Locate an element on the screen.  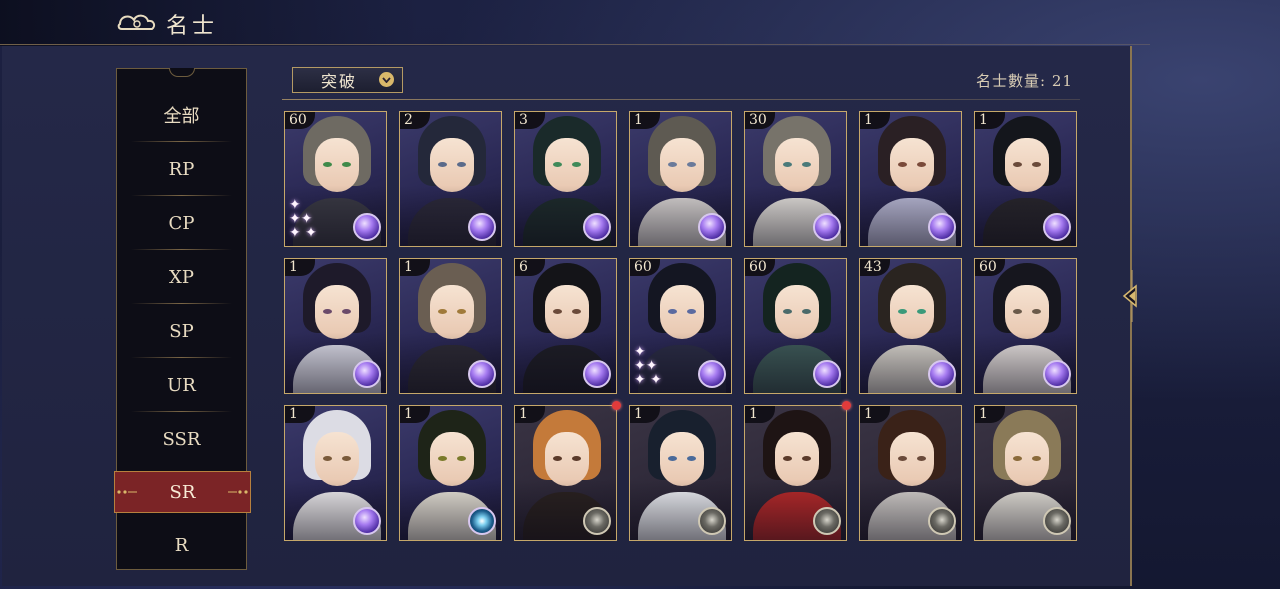
hero-card: 3 is located at coordinates (565, 179).